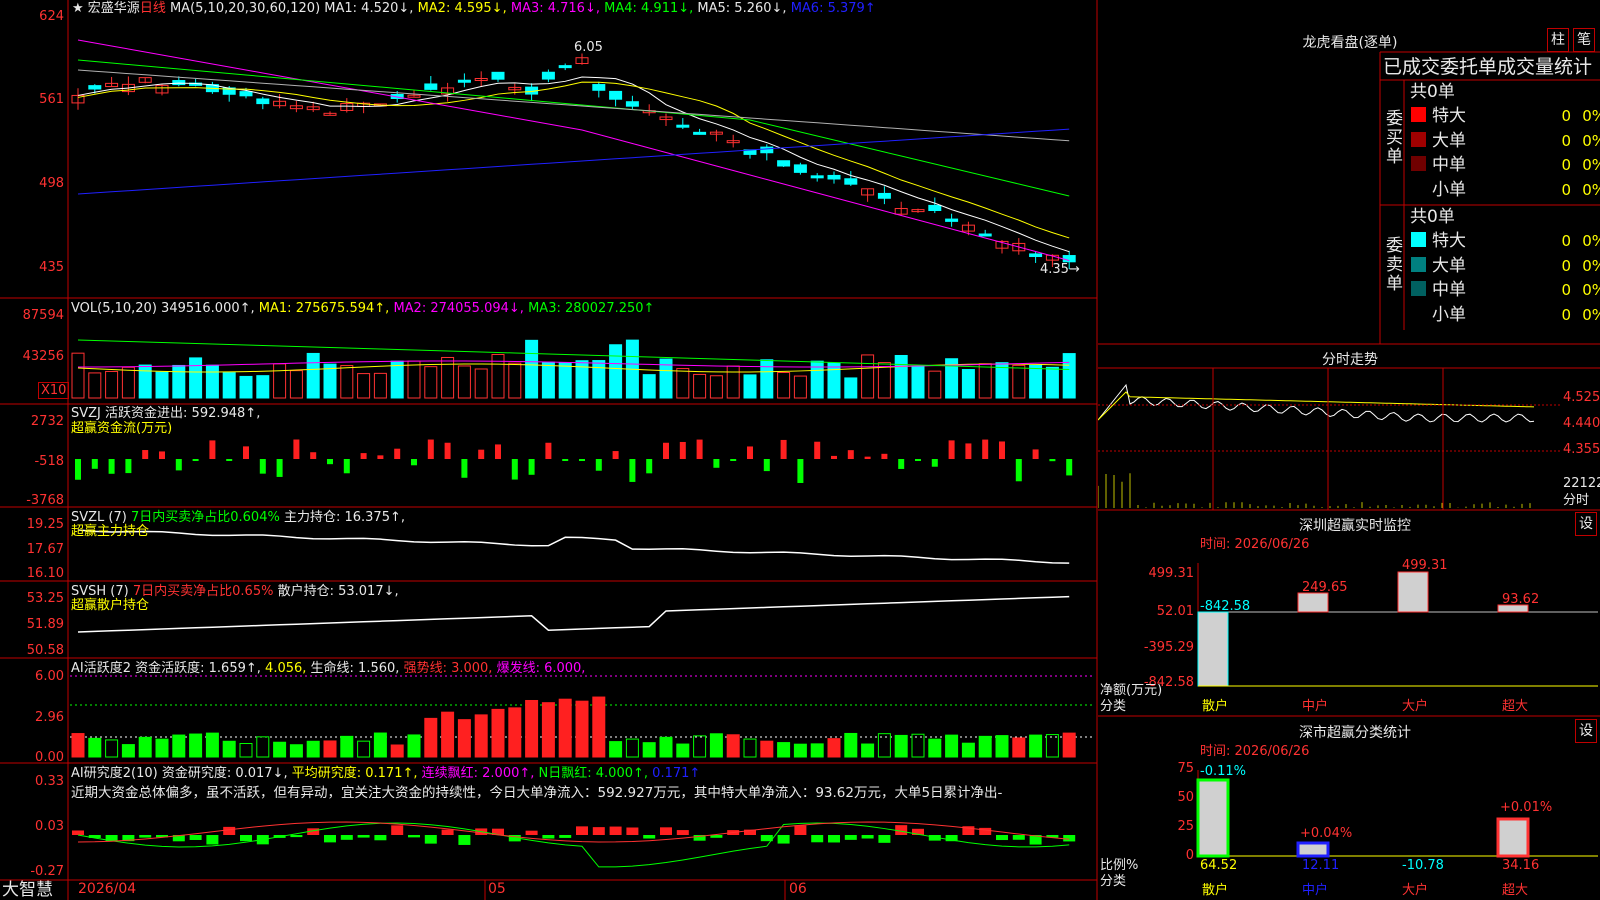 This screenshot has height=900, width=1600. I want to click on svzl-axis-label: 19.25, so click(45, 524).